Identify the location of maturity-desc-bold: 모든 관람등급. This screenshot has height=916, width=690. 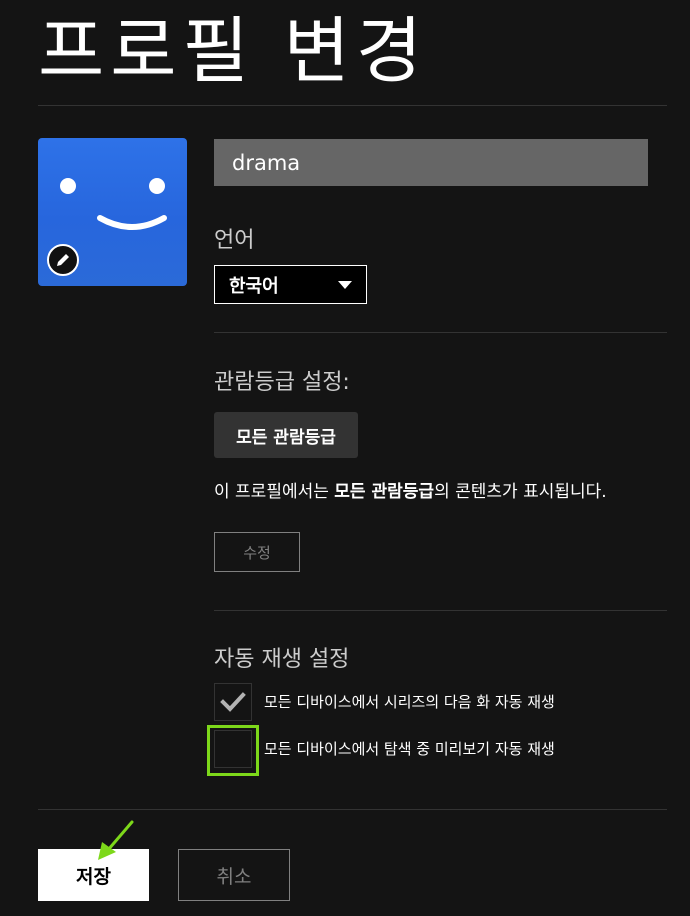
(384, 492).